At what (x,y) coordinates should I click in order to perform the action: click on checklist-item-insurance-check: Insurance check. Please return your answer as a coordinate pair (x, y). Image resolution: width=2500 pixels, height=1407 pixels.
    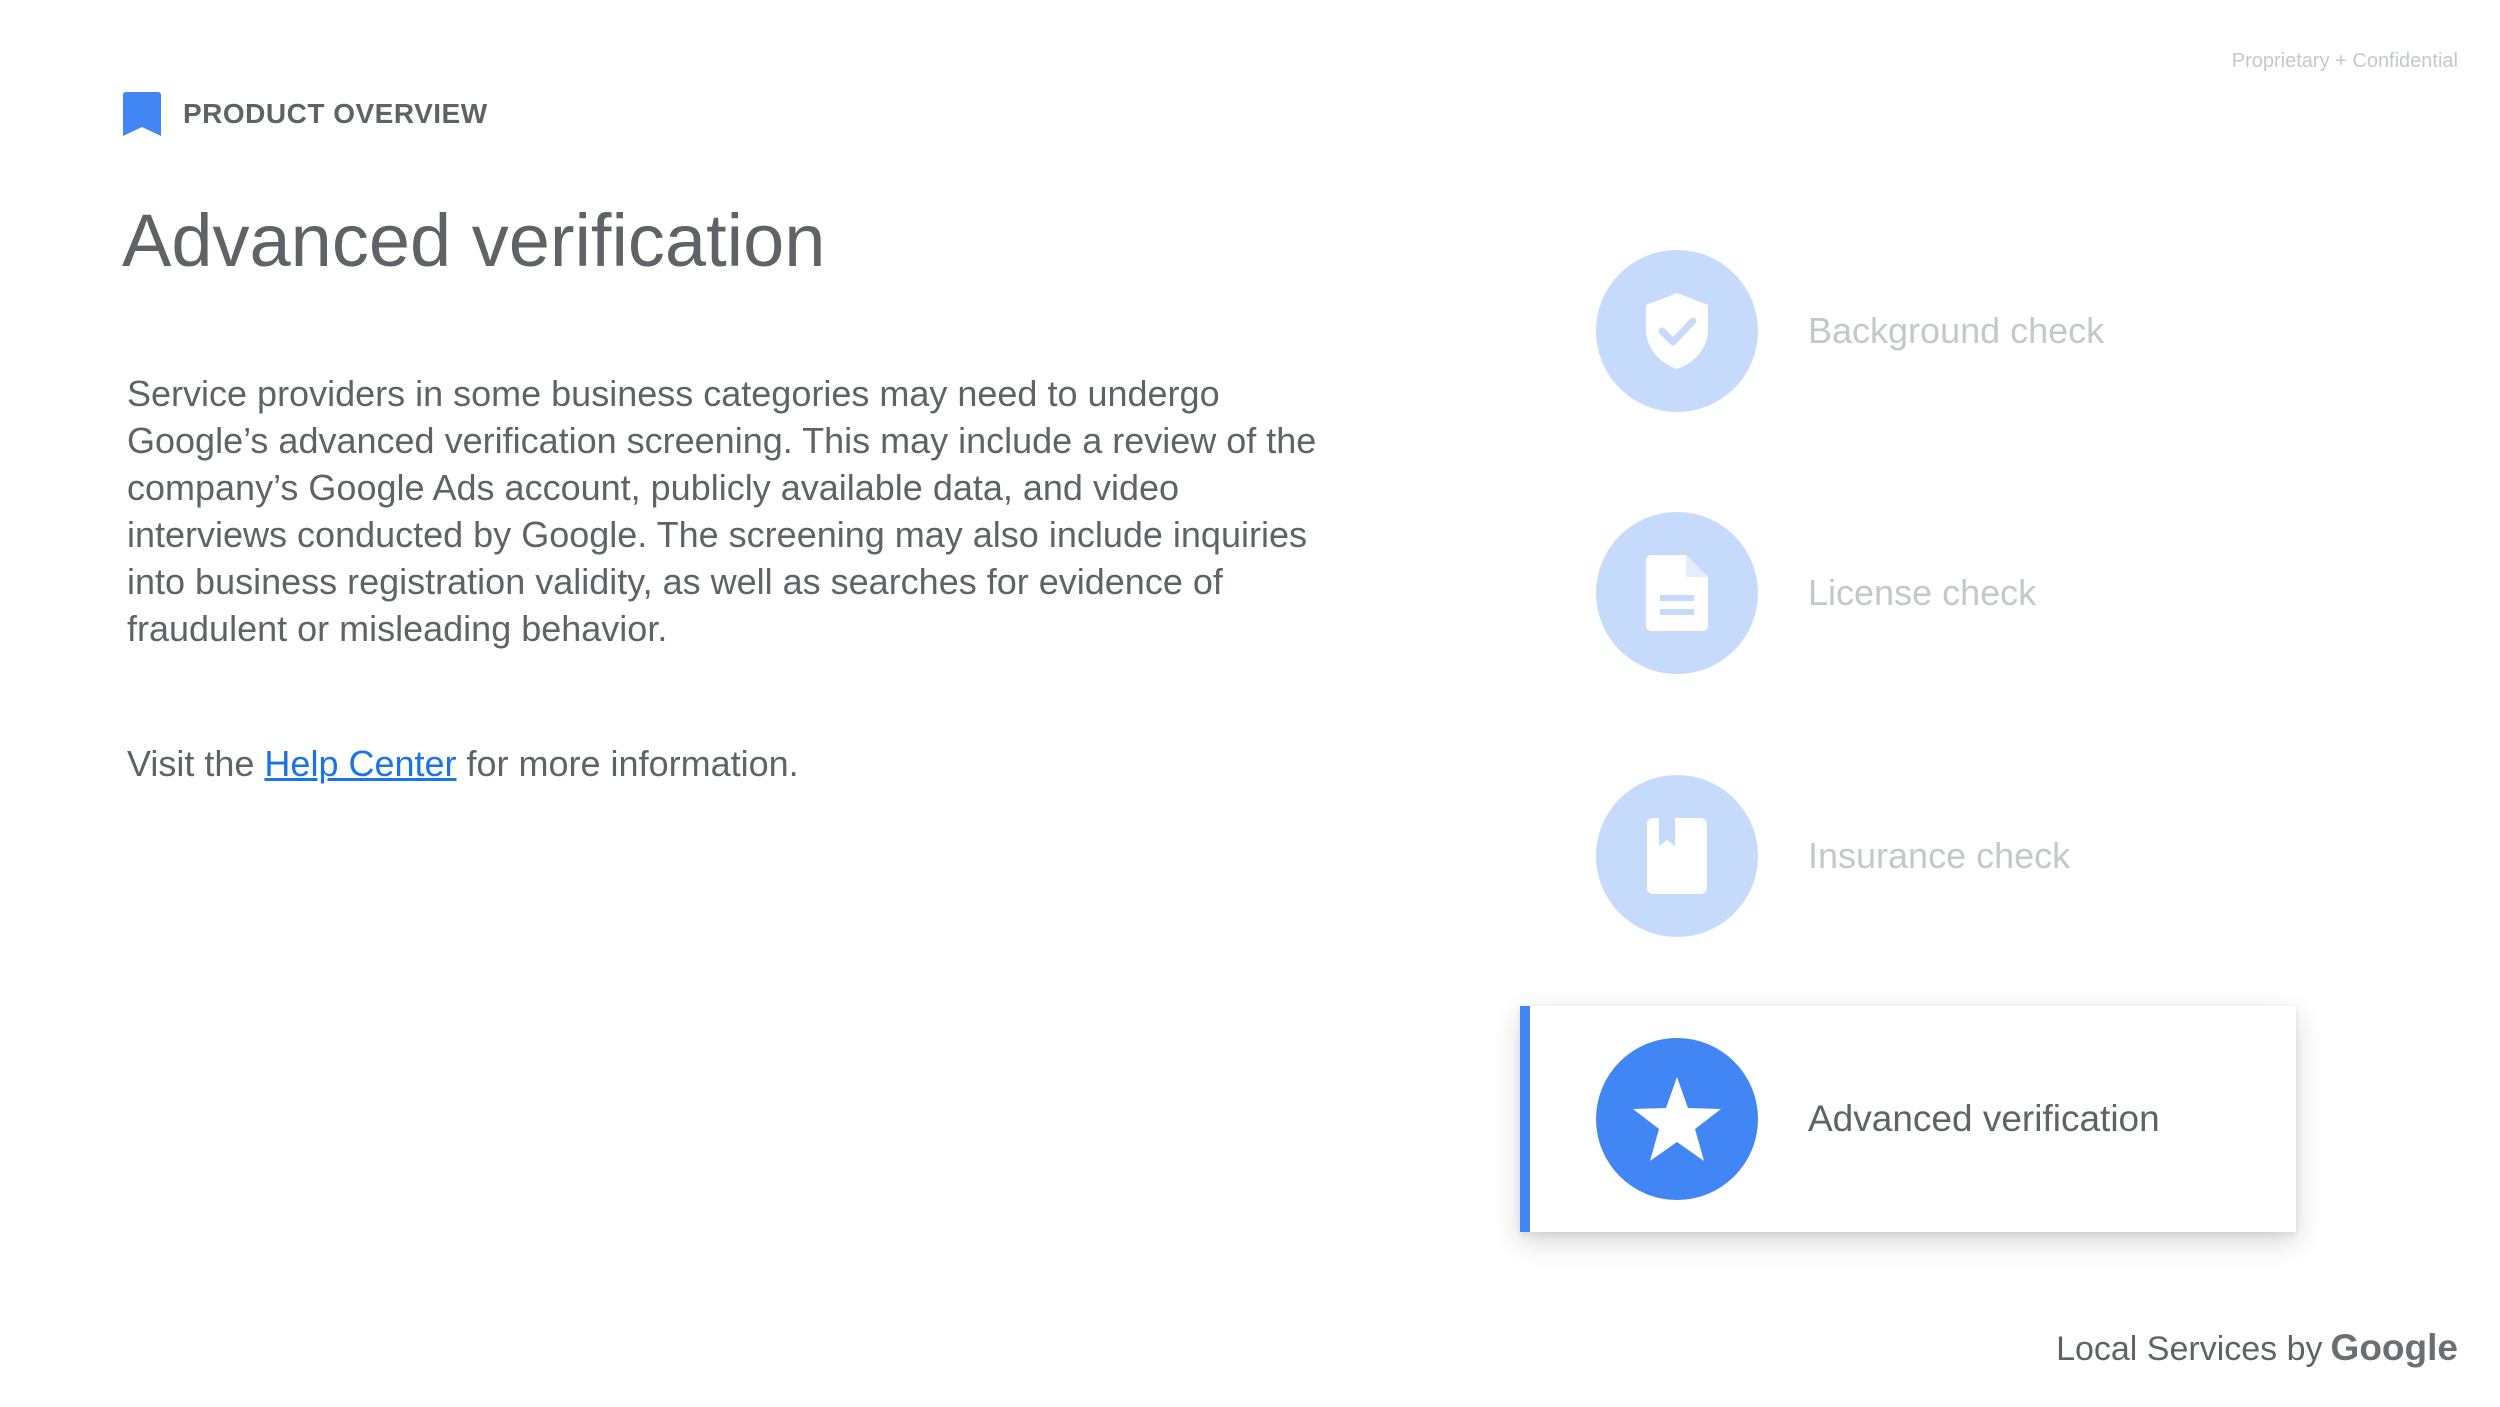
    Looking at the image, I should click on (1946, 856).